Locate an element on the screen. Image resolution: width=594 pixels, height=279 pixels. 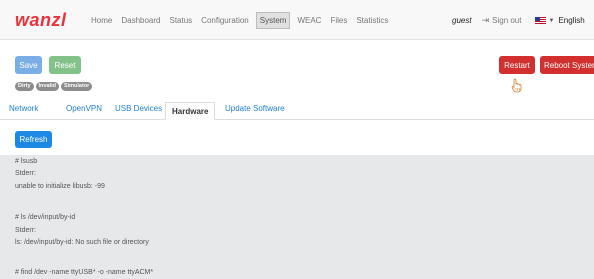
sign-out-icon: ⇥ is located at coordinates (485, 20).